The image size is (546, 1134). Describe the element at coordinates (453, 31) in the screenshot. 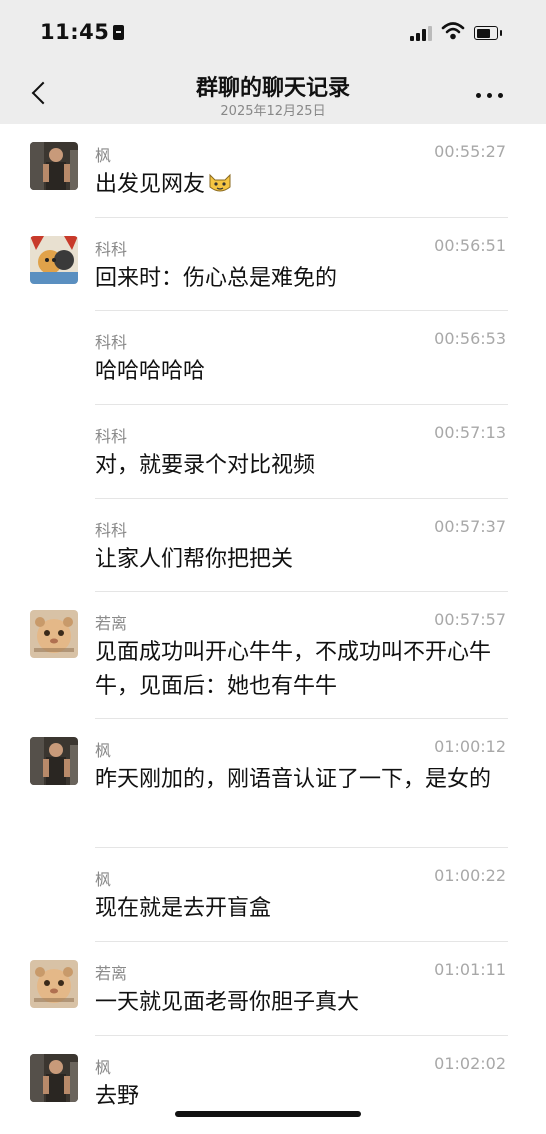

I see `wifi-icon` at that location.